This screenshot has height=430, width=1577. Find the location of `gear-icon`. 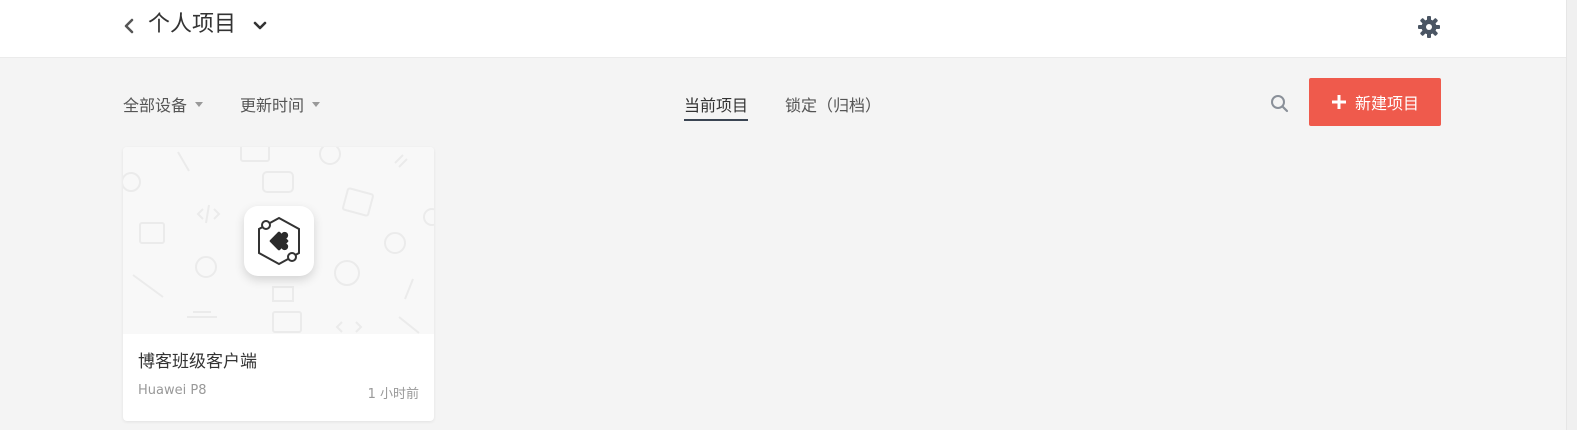

gear-icon is located at coordinates (1429, 27).